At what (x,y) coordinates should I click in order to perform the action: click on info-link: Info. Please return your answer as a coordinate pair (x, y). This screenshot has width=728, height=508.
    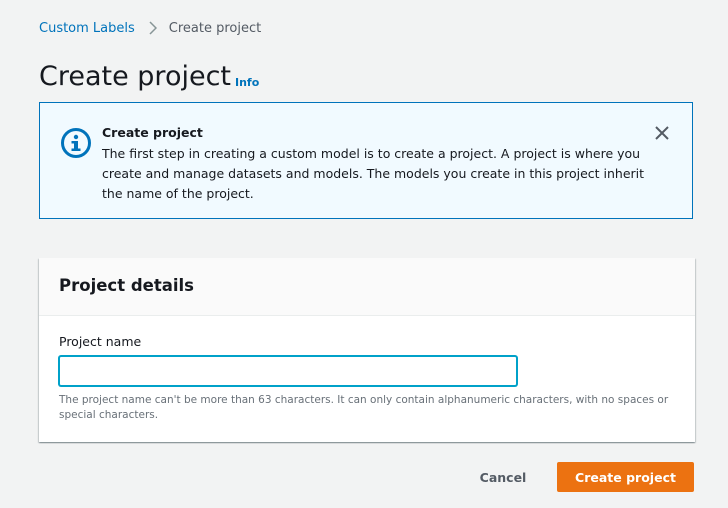
    Looking at the image, I should click on (247, 82).